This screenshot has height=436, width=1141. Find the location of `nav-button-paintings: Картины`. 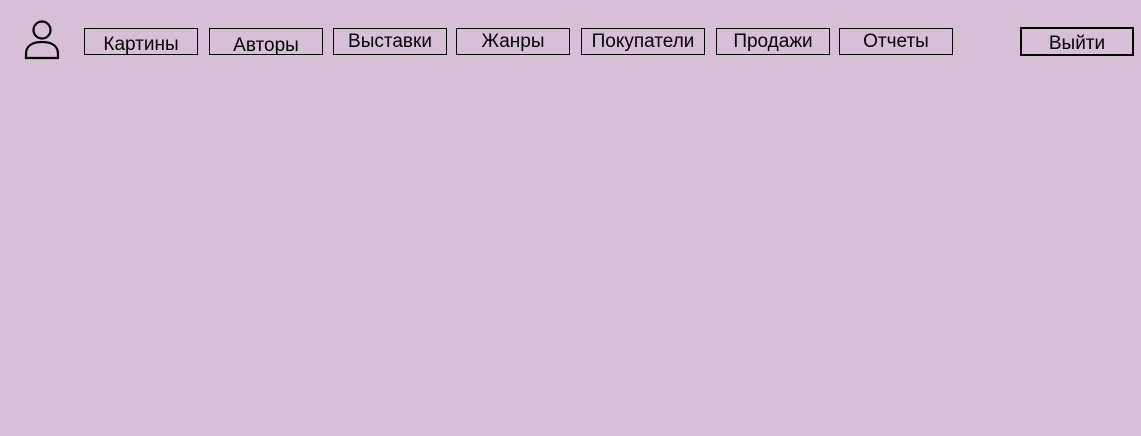

nav-button-paintings: Картины is located at coordinates (141, 41).